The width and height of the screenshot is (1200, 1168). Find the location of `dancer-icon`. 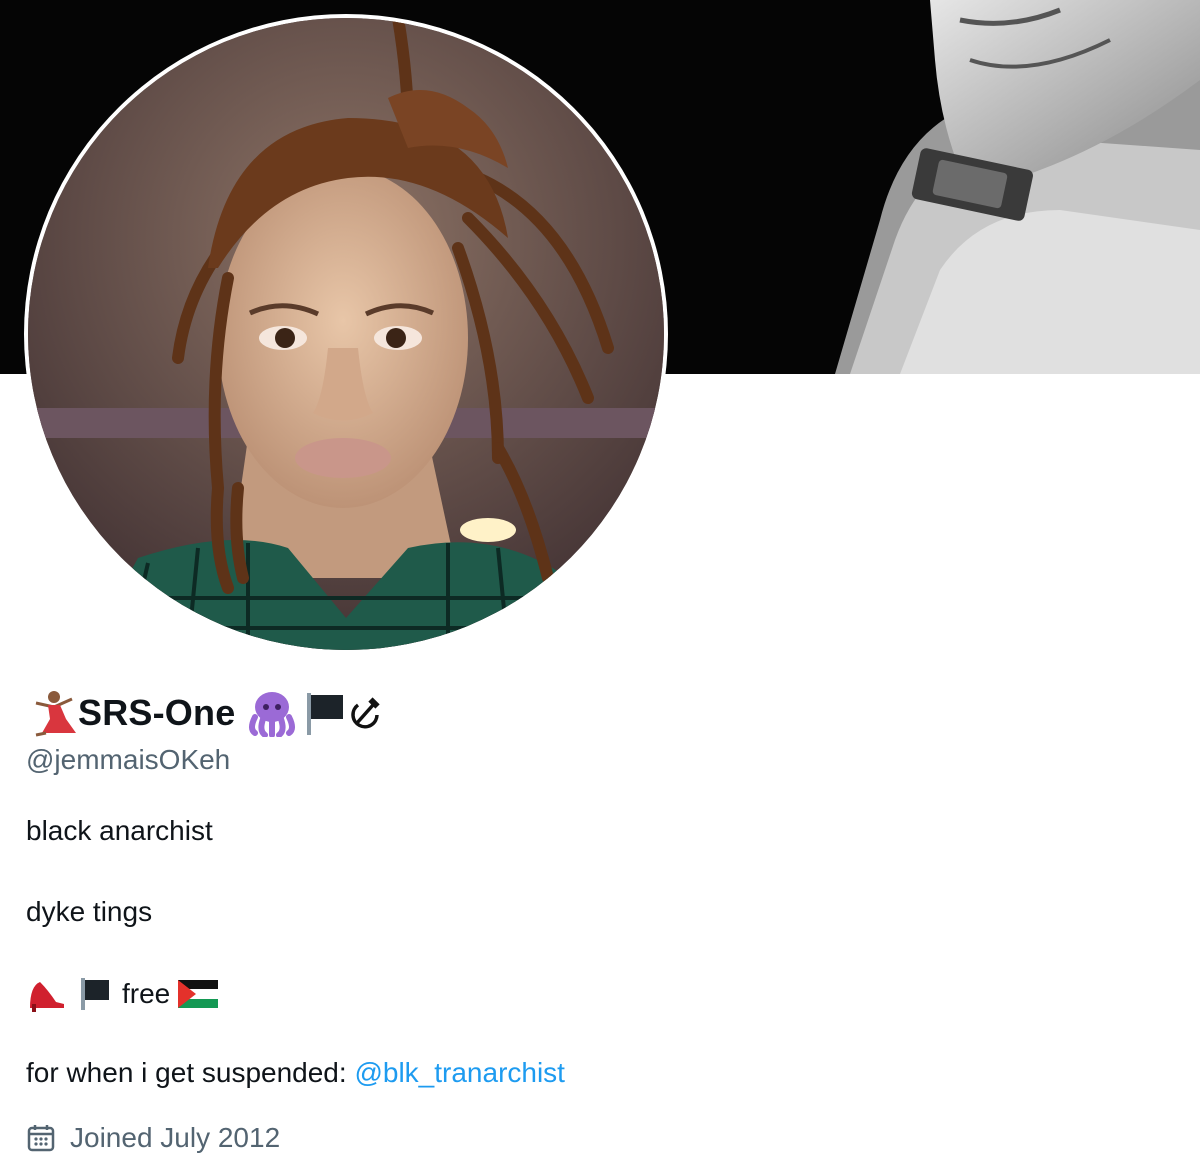

dancer-icon is located at coordinates (55, 714).